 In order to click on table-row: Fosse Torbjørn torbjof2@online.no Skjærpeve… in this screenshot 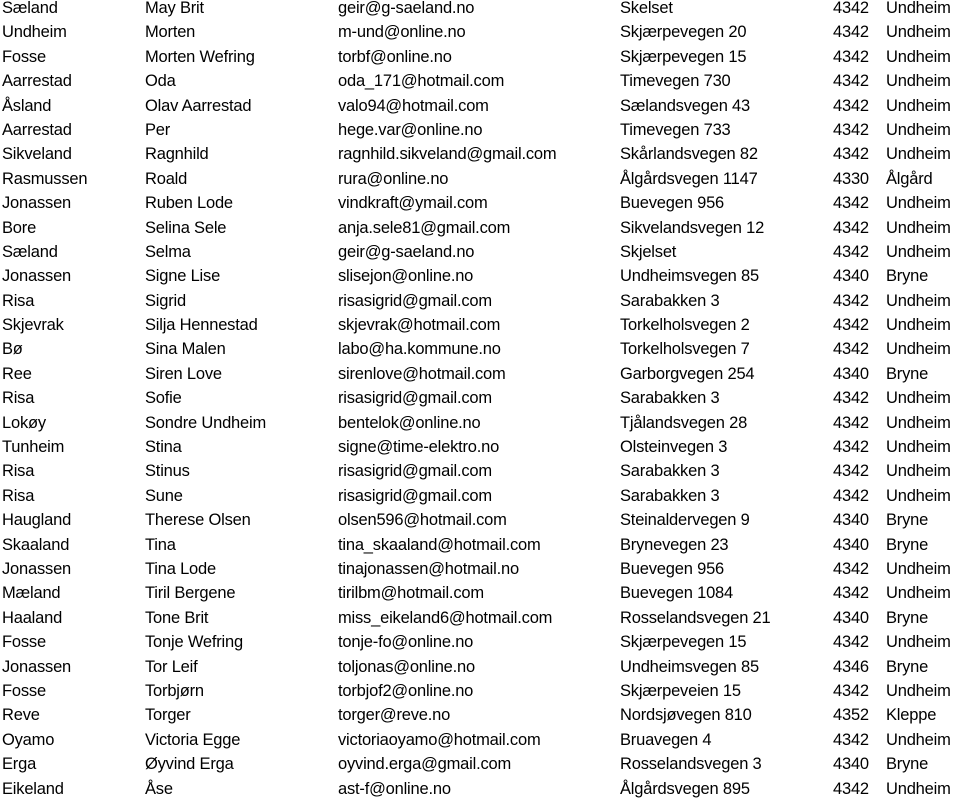, I will do `click(481, 691)`.